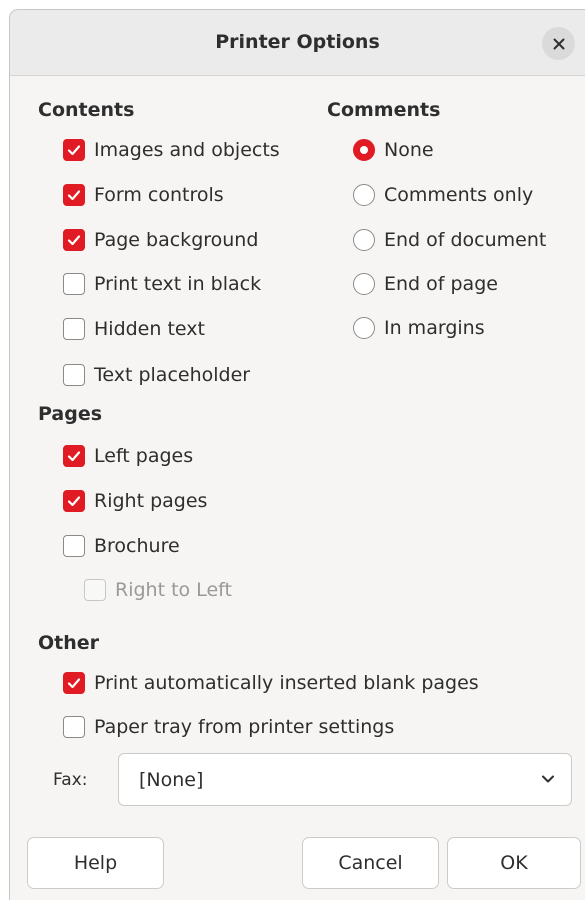 Image resolution: width=585 pixels, height=900 pixels. I want to click on title-bar: Printer Options, so click(297, 43).